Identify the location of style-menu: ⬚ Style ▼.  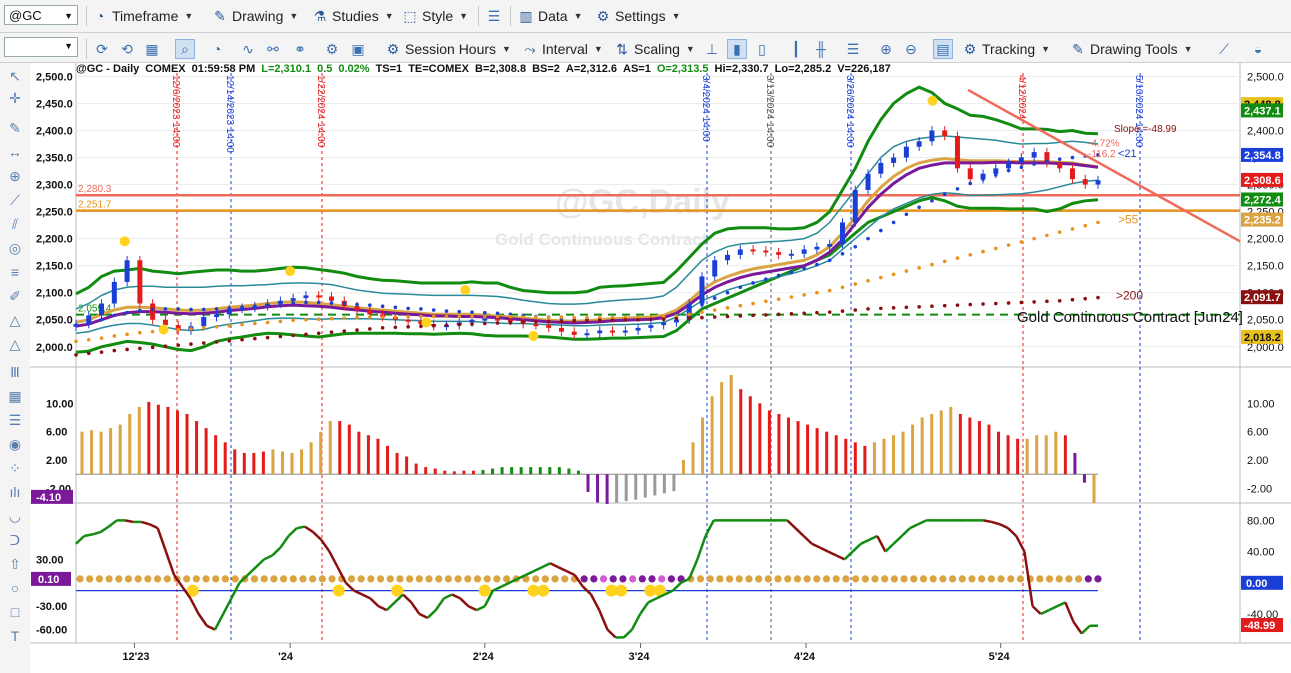
(435, 16).